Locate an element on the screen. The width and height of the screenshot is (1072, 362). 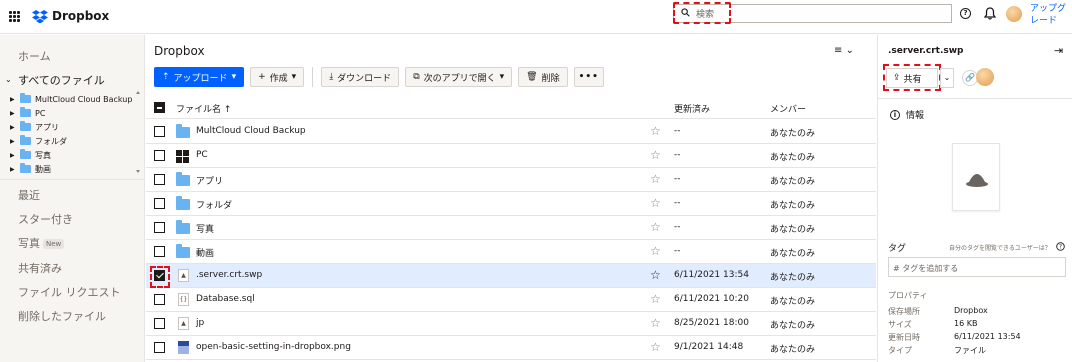
table-row: PC ☆ -- あなたのみ is located at coordinates (511, 156).